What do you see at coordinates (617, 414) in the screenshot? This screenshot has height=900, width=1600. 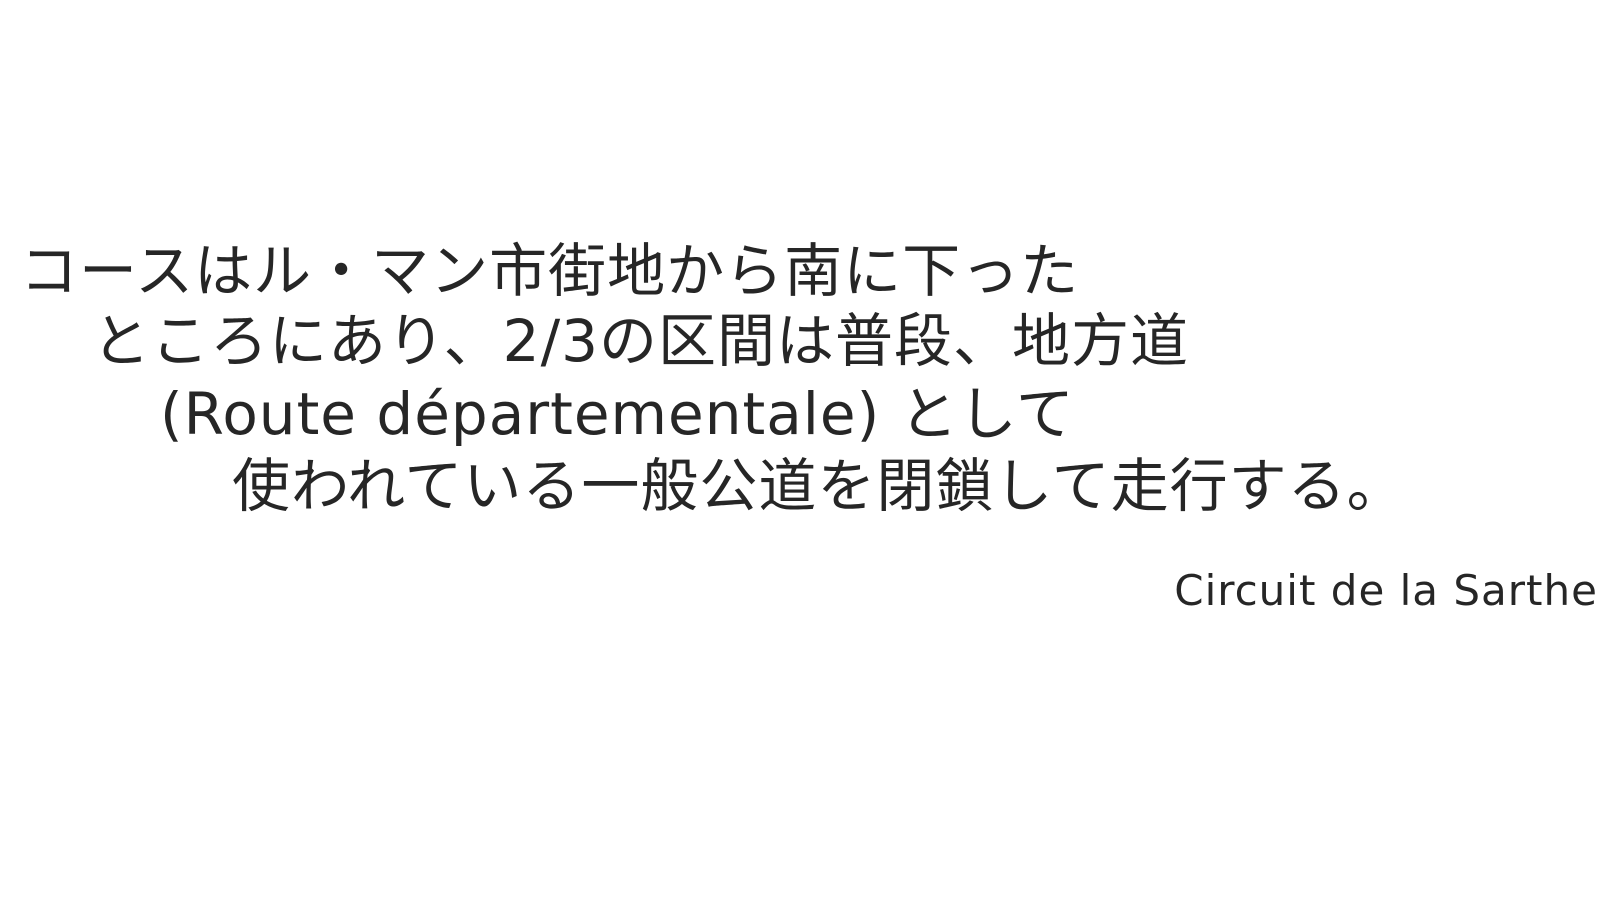 I see `quote-line-3: (Route départementale) として` at bounding box center [617, 414].